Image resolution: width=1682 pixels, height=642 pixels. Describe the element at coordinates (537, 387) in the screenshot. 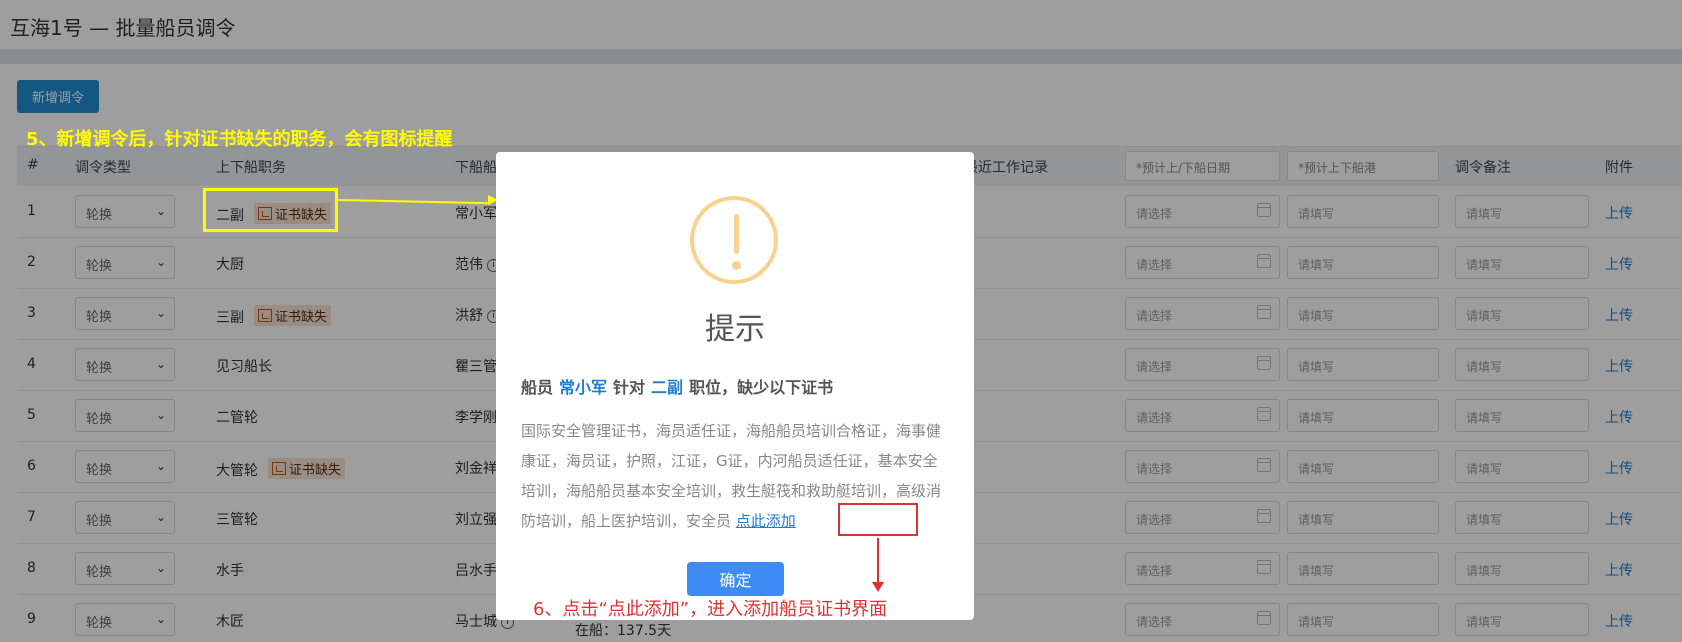

I see `heading-prefix: 船员` at that location.